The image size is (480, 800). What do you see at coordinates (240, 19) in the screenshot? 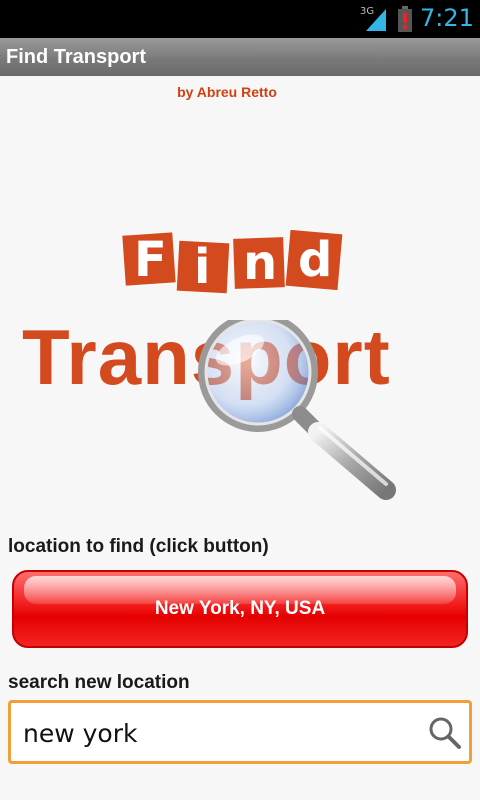
I see `status-bar: 3G 7:21` at bounding box center [240, 19].